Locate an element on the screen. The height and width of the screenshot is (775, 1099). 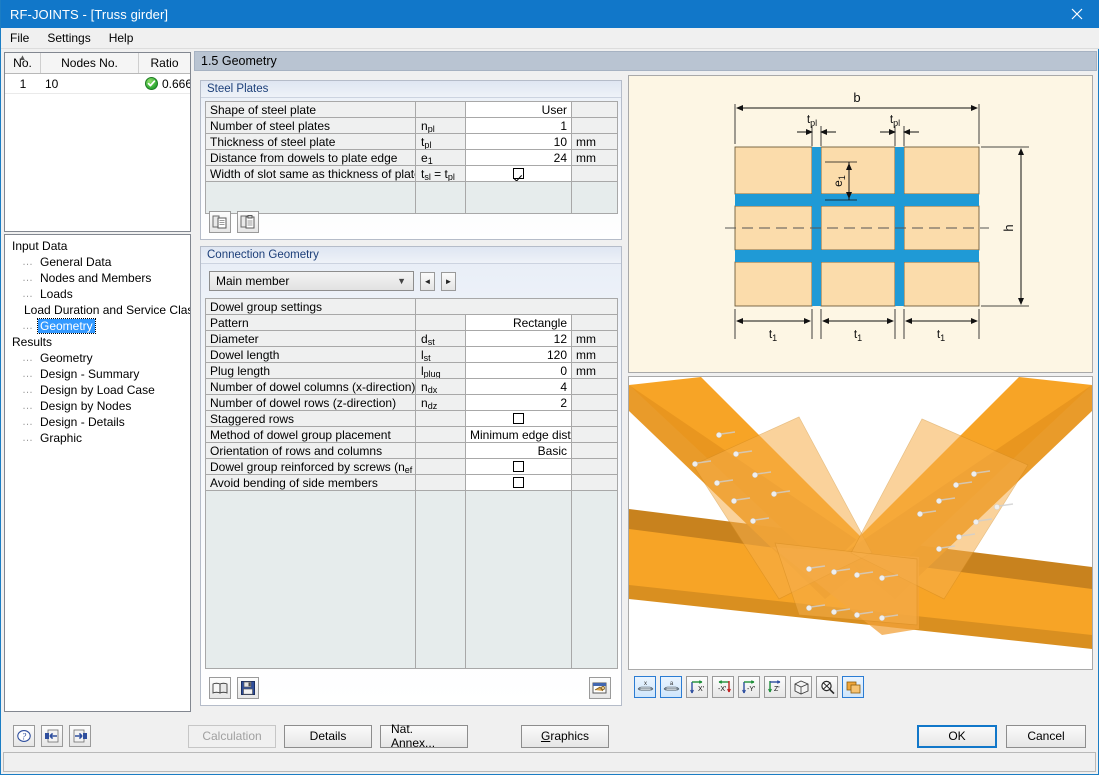
close-icon is located at coordinates (1076, 14).